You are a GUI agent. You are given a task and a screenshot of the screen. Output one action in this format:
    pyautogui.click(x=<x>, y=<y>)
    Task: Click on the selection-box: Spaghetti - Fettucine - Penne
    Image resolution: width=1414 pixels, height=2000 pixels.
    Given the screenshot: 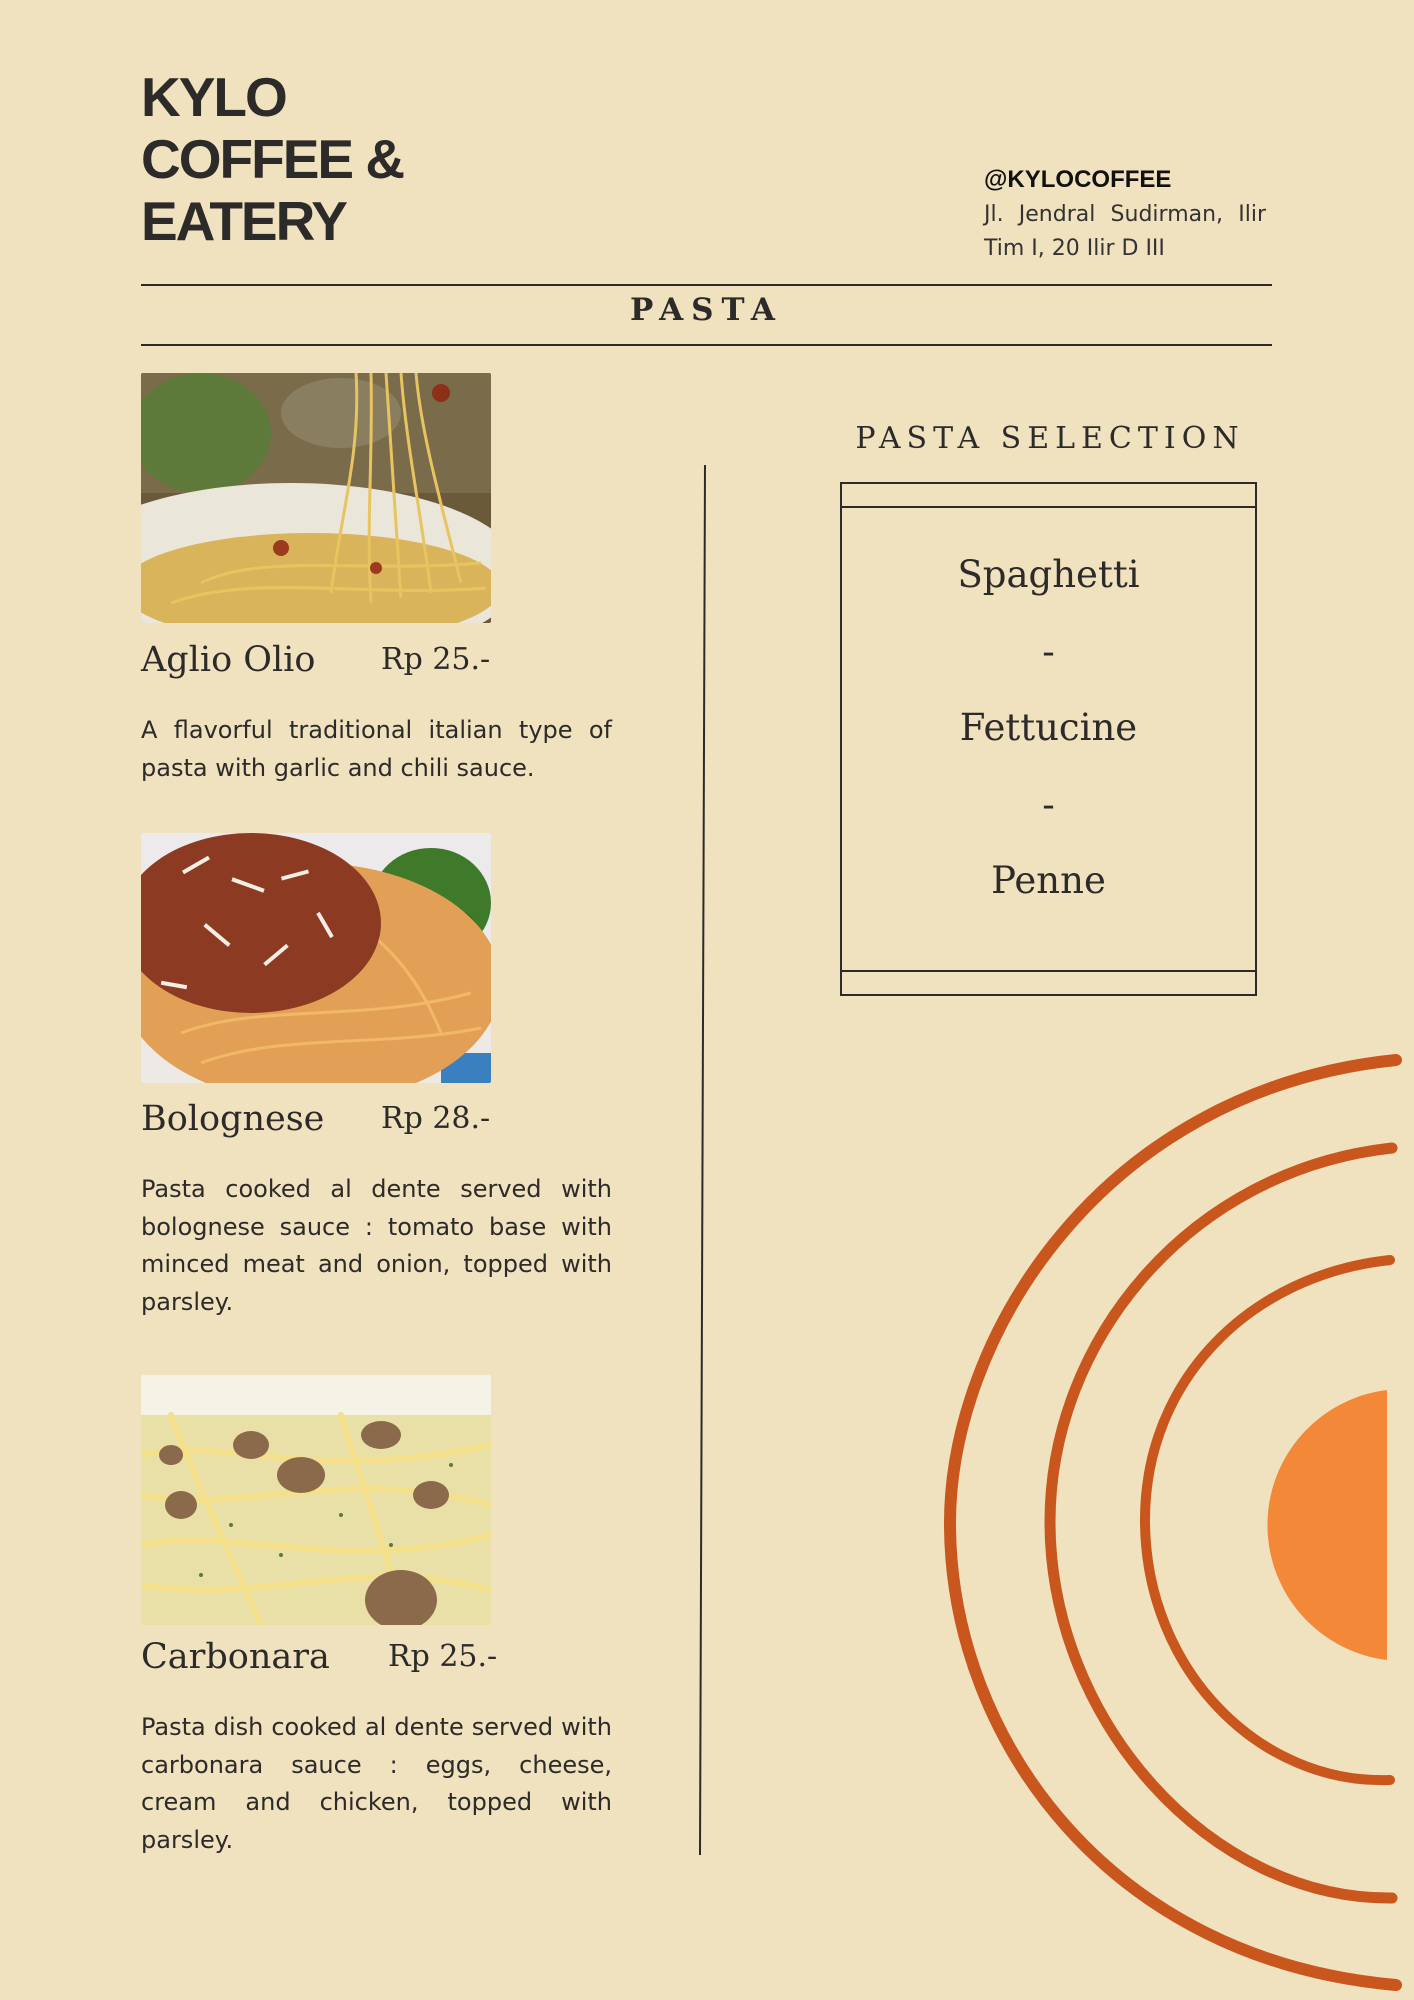 What is the action you would take?
    pyautogui.click(x=1048, y=739)
    